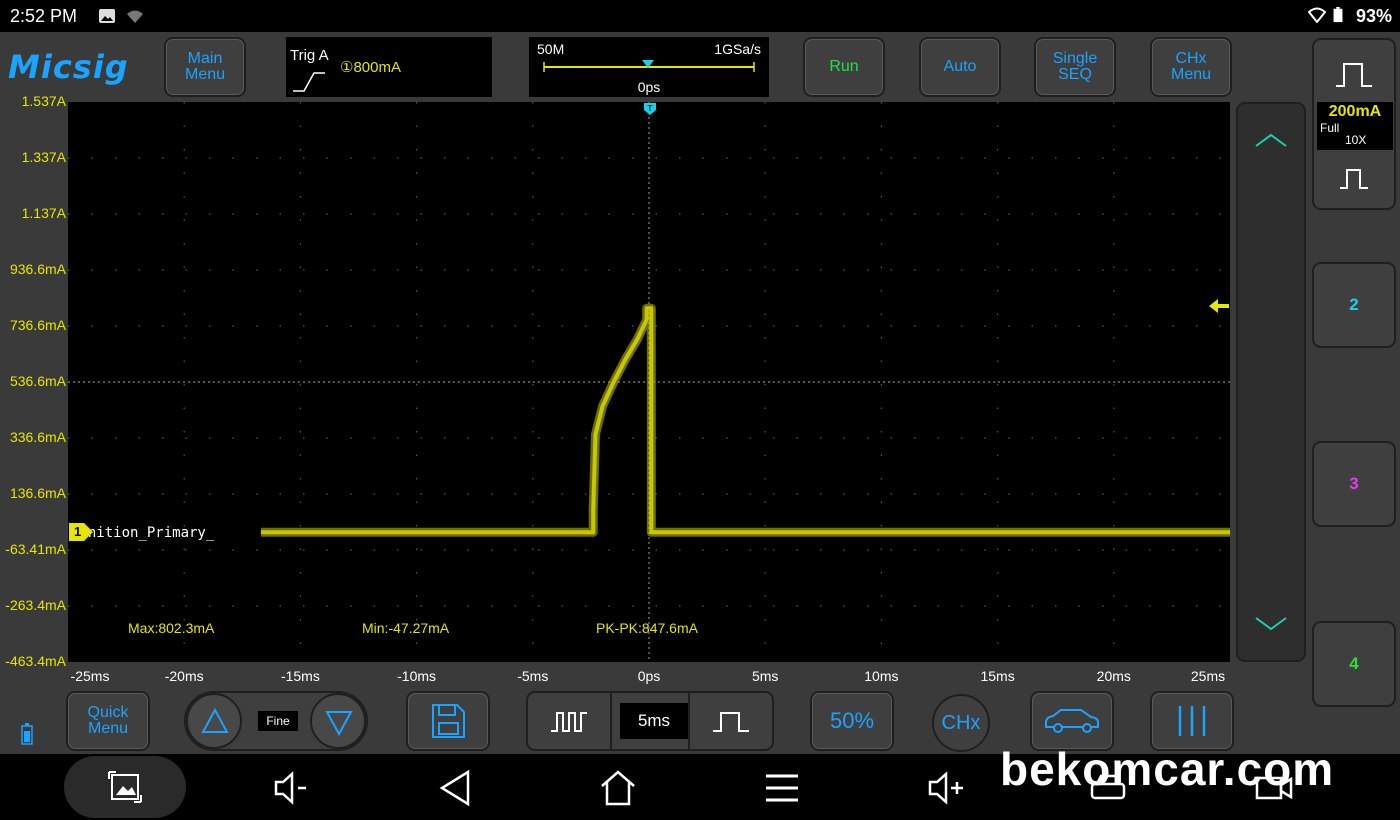 The height and width of the screenshot is (820, 1400). What do you see at coordinates (292, 788) in the screenshot?
I see `volume-down-icon` at bounding box center [292, 788].